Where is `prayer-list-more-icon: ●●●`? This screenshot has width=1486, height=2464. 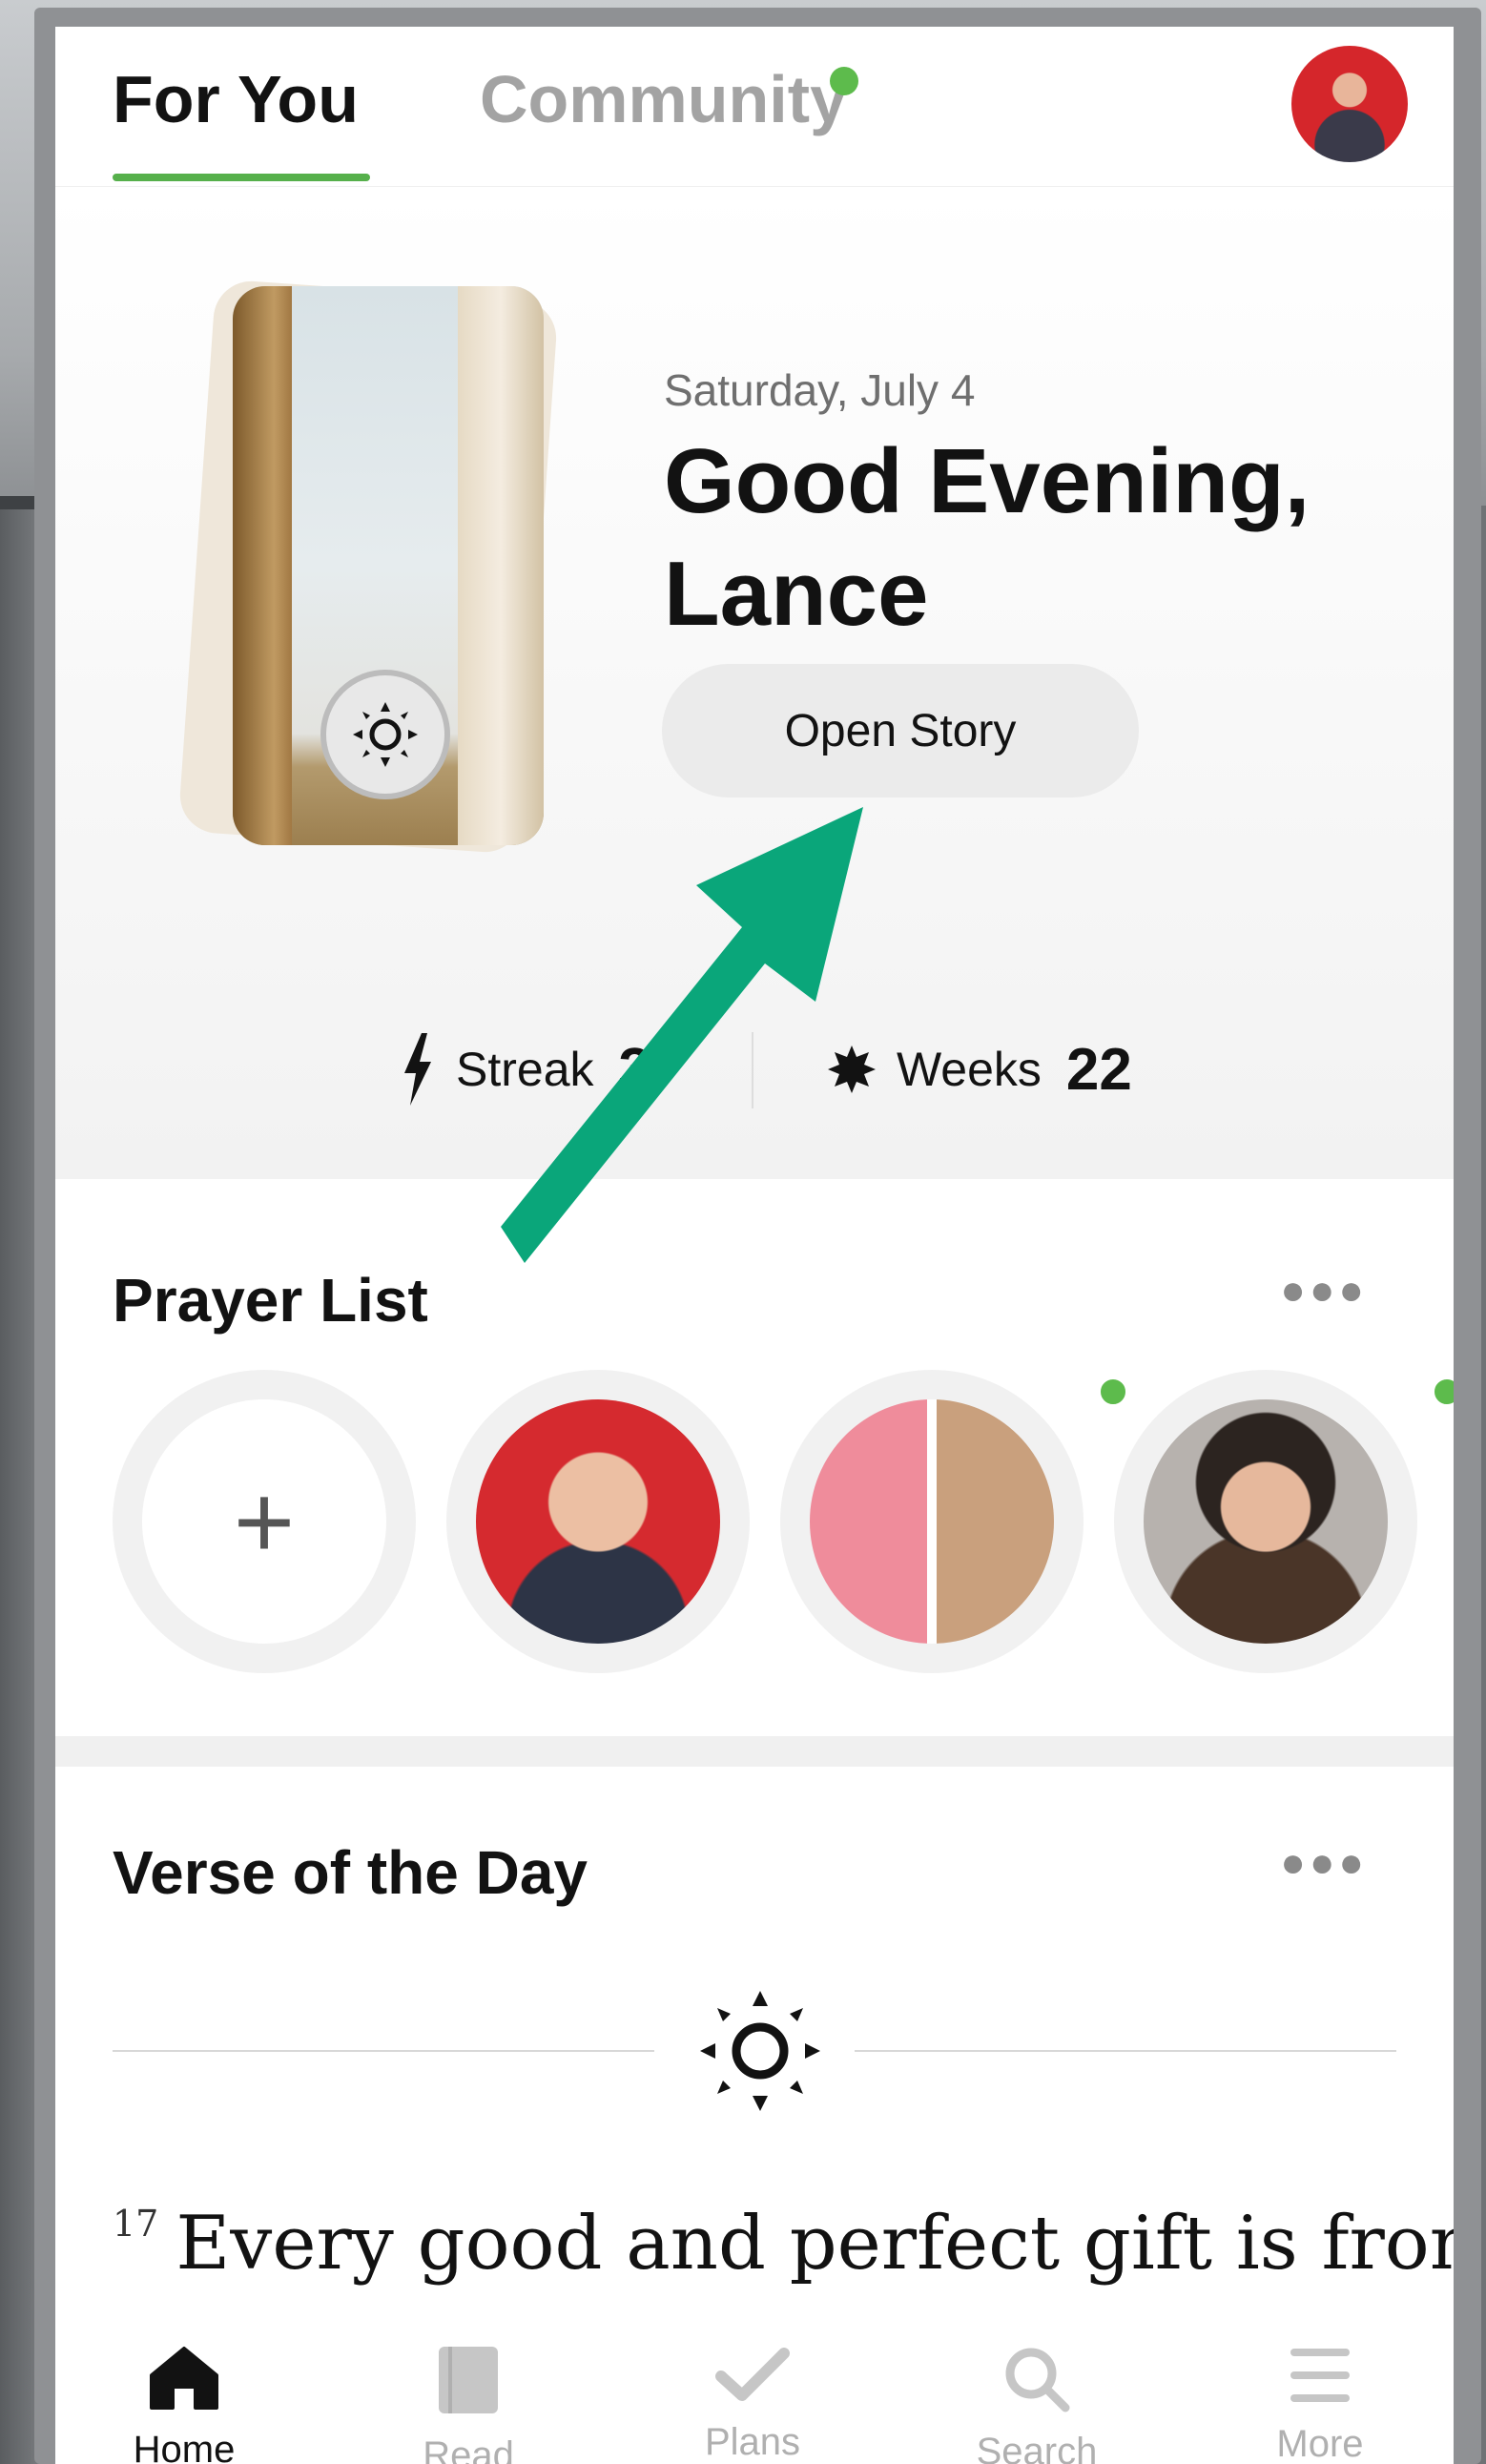
prayer-list-more-icon: ●●● is located at coordinates (1324, 1291).